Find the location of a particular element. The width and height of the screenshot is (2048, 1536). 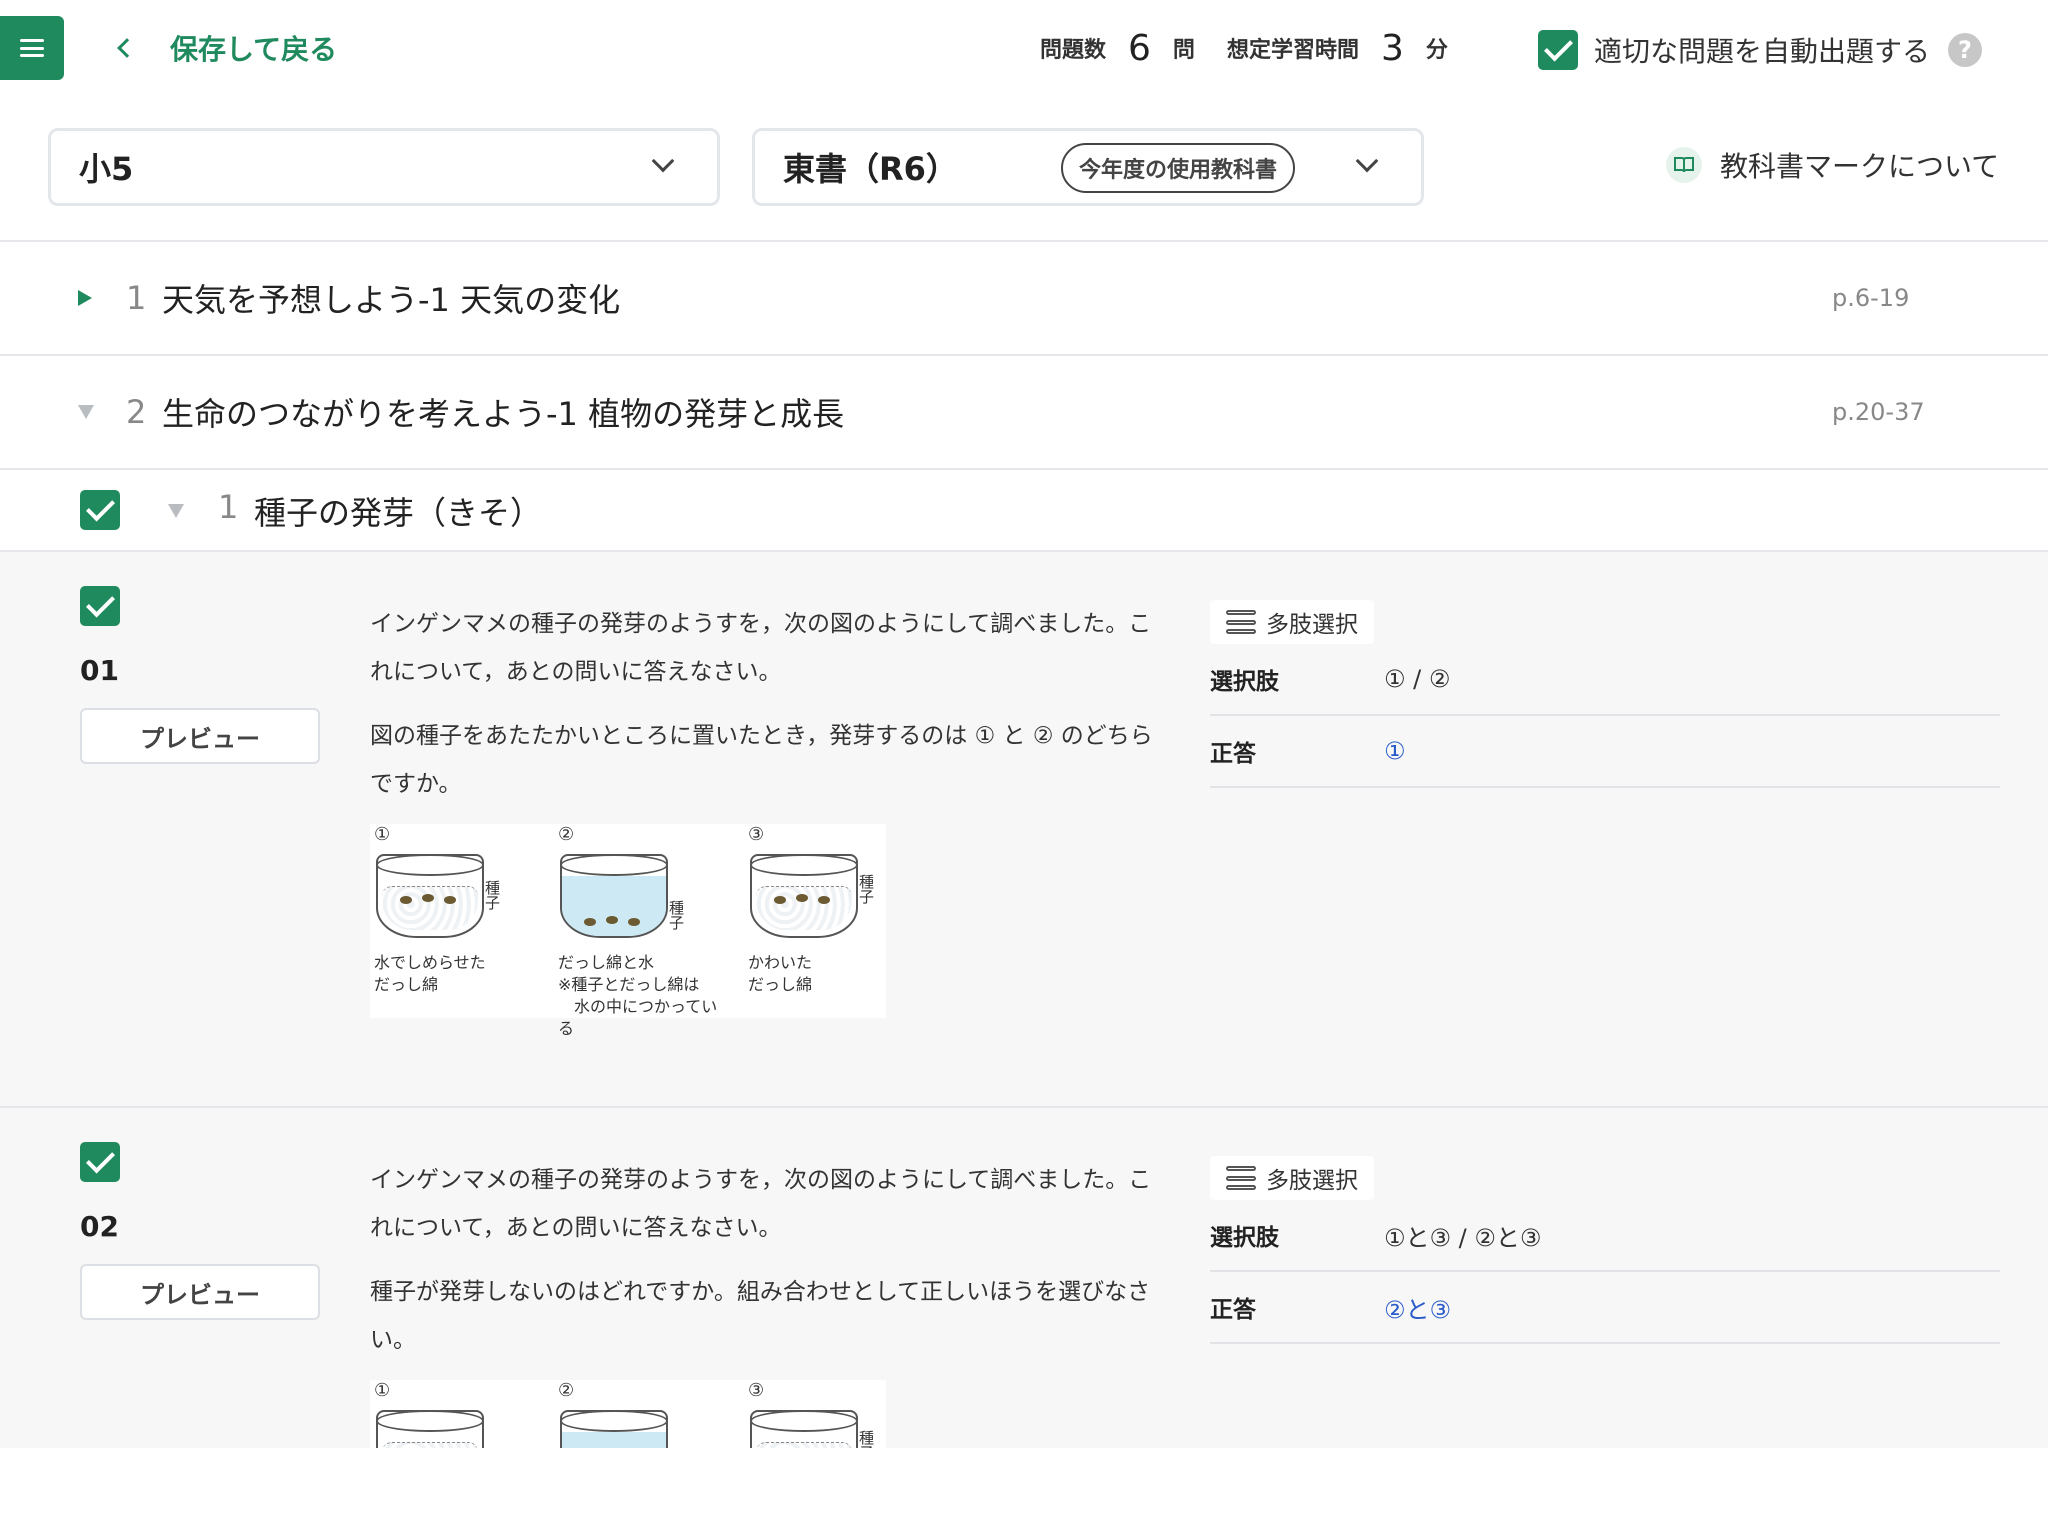

subunit-row: 1 種子の発芽（きそ） is located at coordinates (1024, 510).